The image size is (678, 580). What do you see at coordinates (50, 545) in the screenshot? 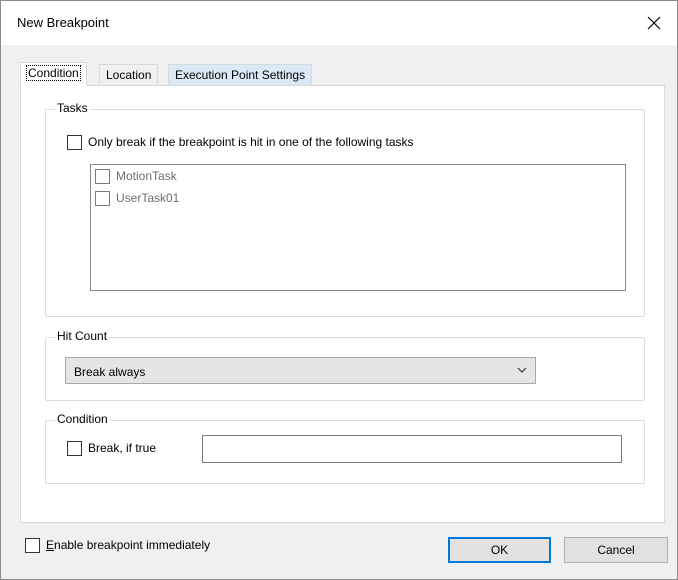
I see `enable-immediately-accelerator: E` at bounding box center [50, 545].